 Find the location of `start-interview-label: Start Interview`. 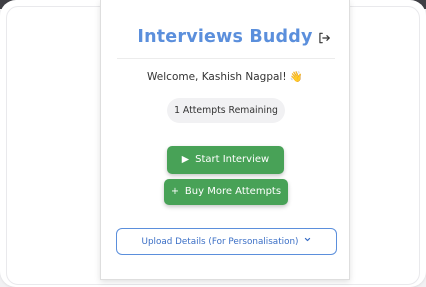

start-interview-label: Start Interview is located at coordinates (232, 159).